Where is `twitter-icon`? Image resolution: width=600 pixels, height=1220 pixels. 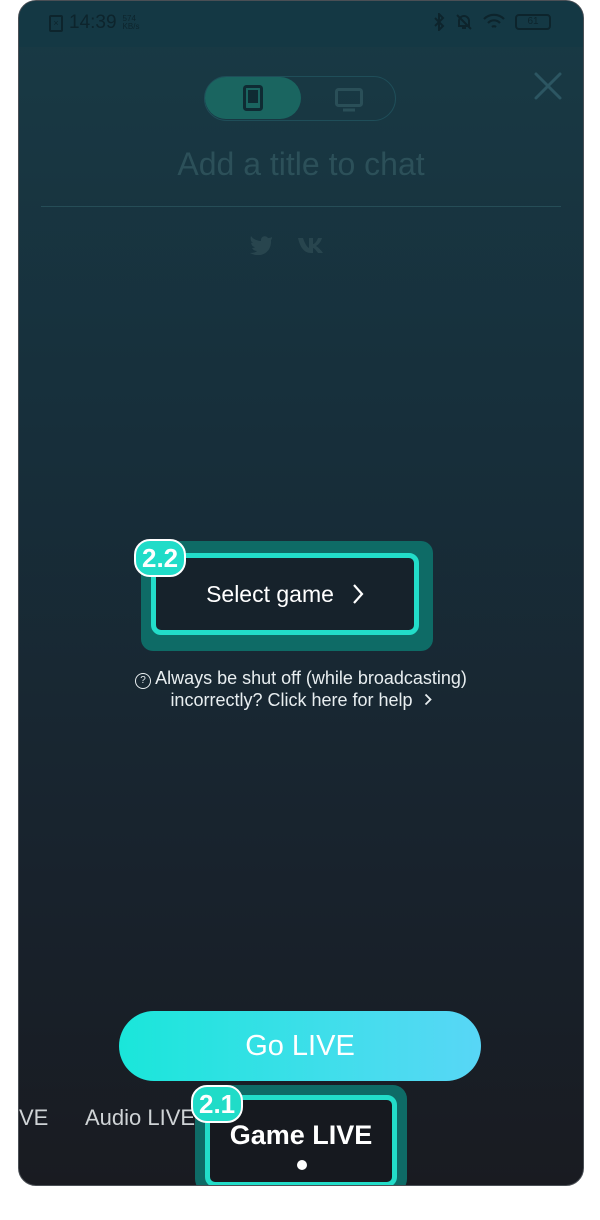
twitter-icon is located at coordinates (261, 245).